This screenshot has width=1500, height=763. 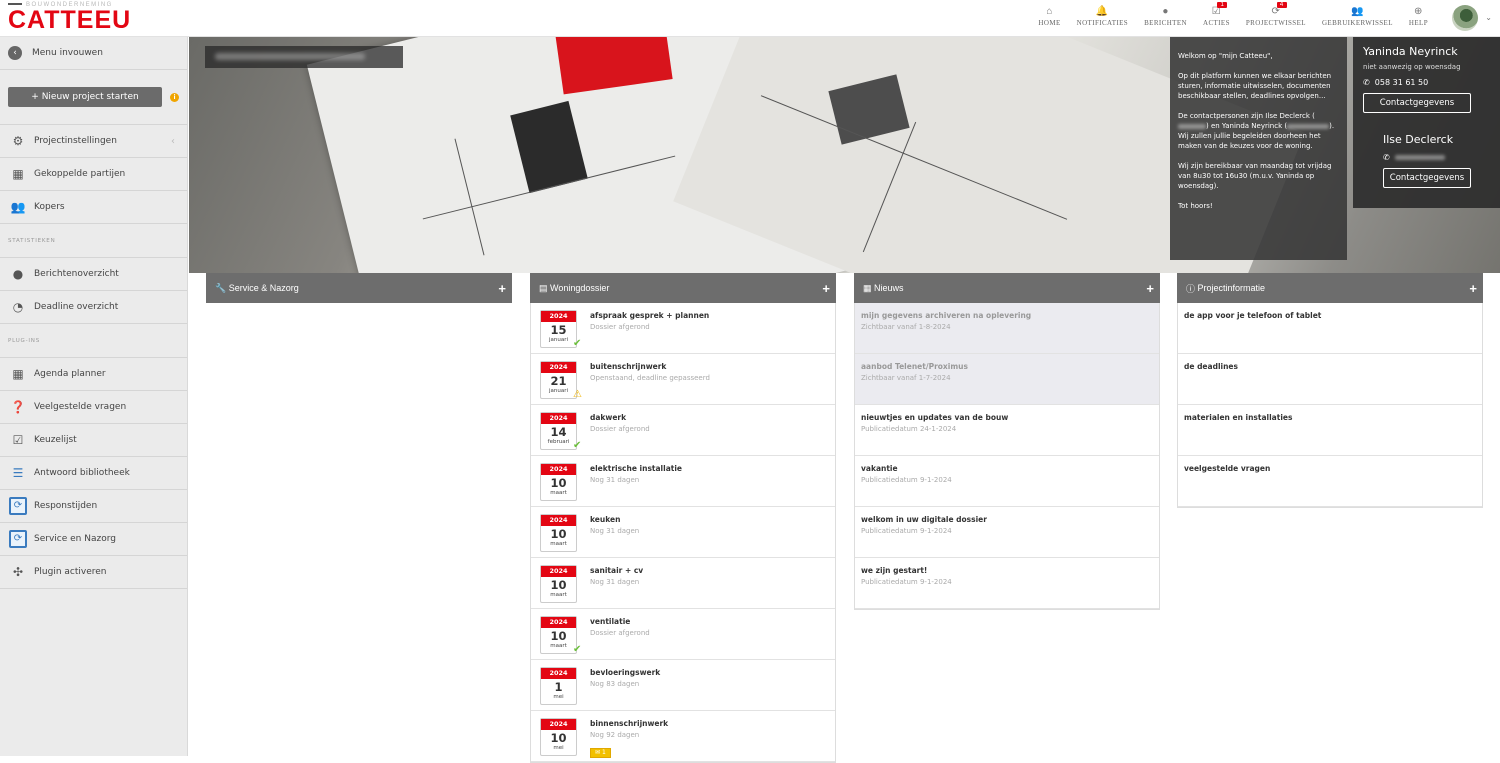 What do you see at coordinates (85, 97) in the screenshot?
I see `new-project-button: + Nieuw project starten` at bounding box center [85, 97].